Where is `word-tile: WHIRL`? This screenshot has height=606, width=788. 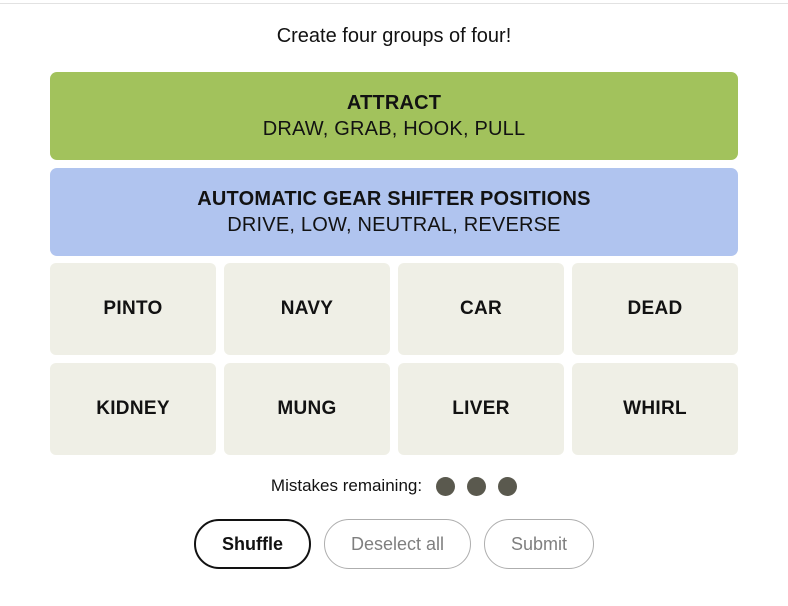
word-tile: WHIRL is located at coordinates (655, 409).